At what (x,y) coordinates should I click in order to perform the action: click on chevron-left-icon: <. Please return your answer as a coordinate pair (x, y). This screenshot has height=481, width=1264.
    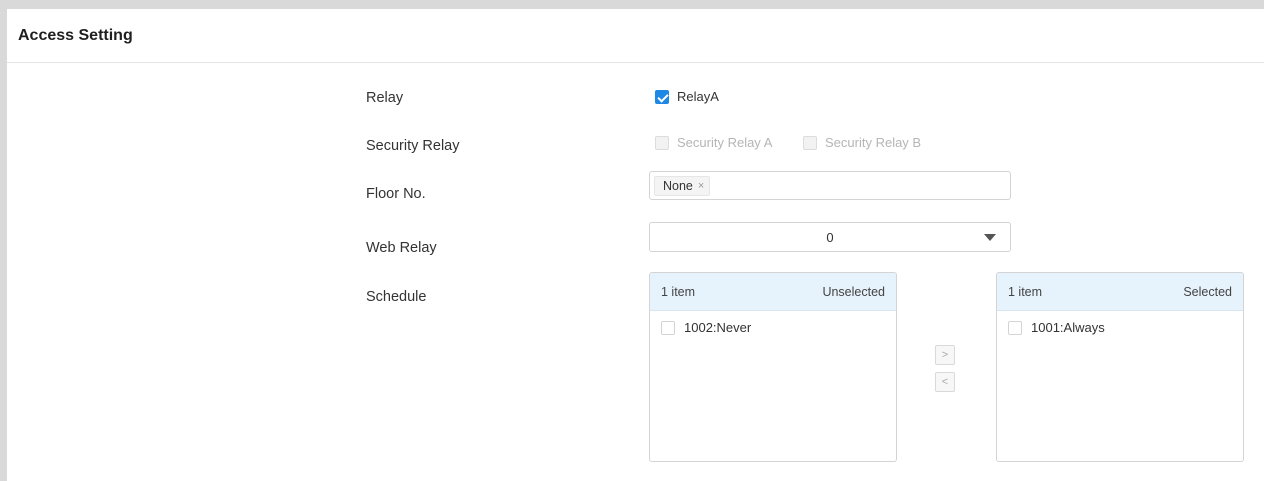
    Looking at the image, I should click on (945, 382).